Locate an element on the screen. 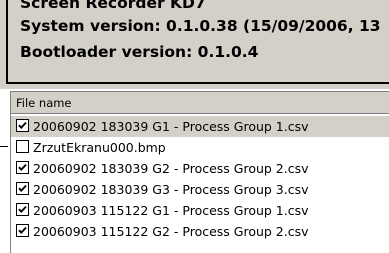  file-row: 20060902 183039 G3 - Process Group 3.csv is located at coordinates (200, 189).